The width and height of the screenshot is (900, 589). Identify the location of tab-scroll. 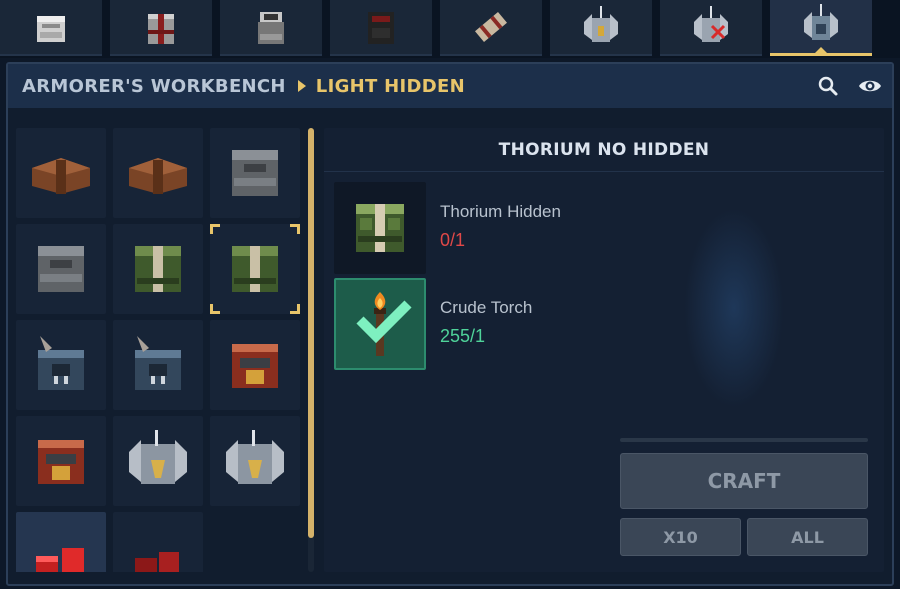
(491, 28).